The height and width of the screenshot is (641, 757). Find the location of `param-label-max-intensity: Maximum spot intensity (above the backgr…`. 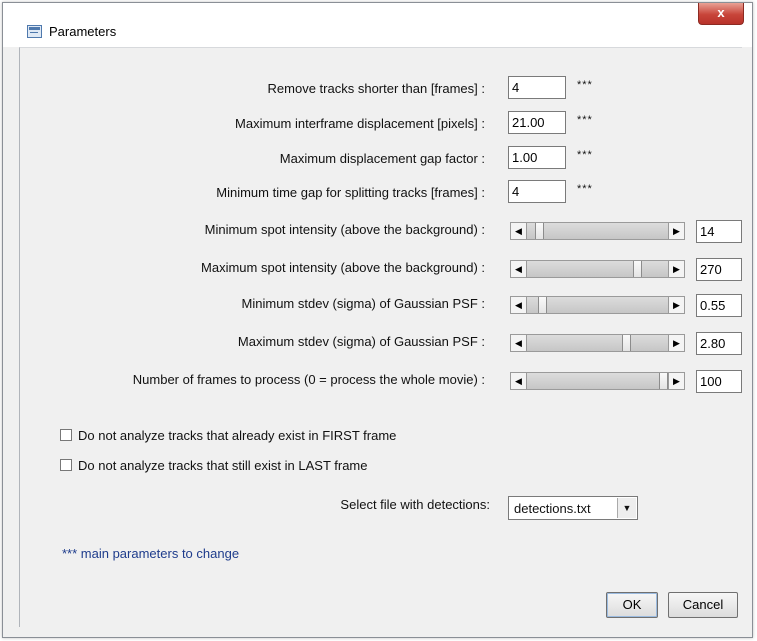

param-label-max-intensity: Maximum spot intensity (above the backgr… is located at coordinates (343, 267).